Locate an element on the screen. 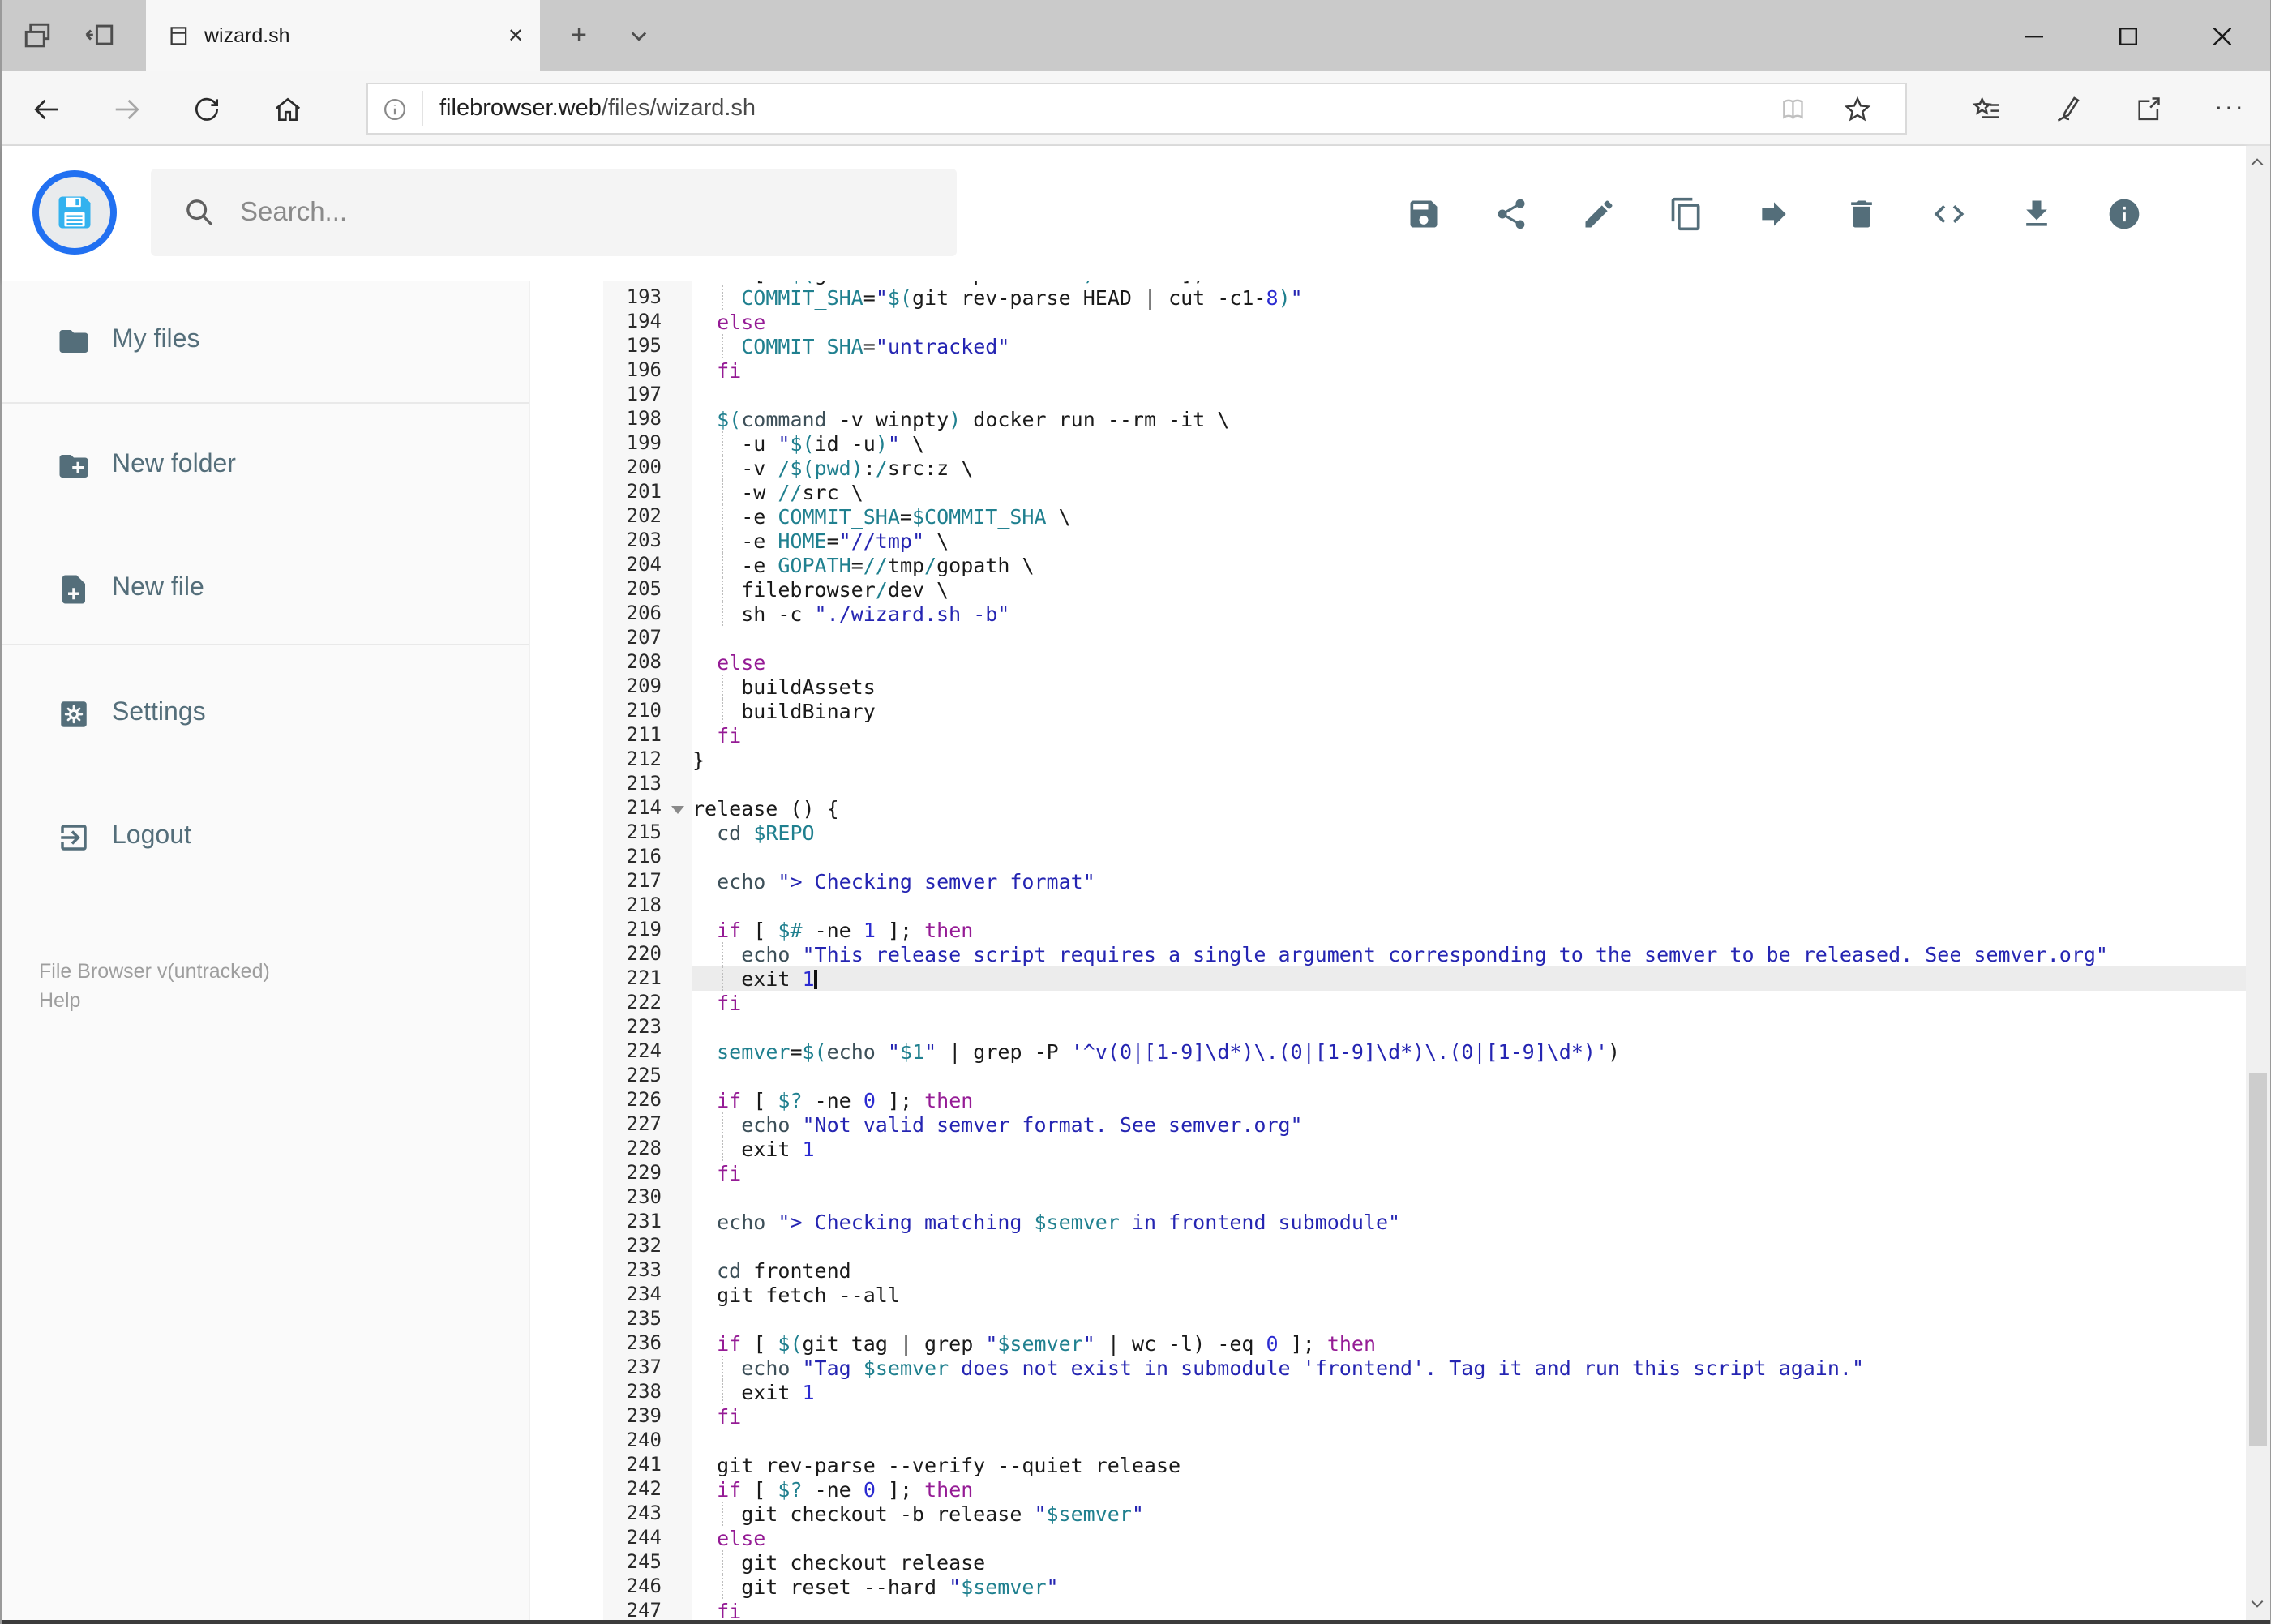 The image size is (2271, 1624). code-line: filebrowser/dev \ is located at coordinates (1468, 590).